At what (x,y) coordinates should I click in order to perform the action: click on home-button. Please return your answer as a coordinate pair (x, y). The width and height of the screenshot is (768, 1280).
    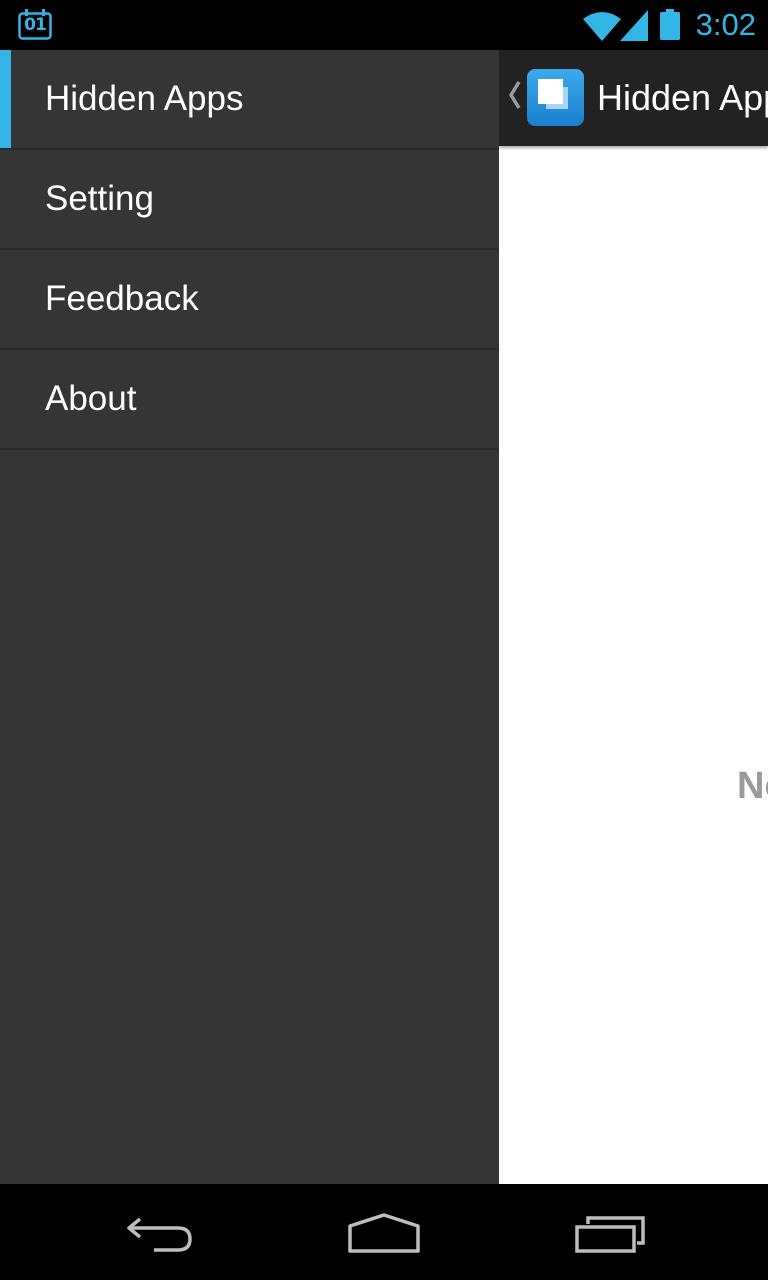
    Looking at the image, I should click on (384, 1232).